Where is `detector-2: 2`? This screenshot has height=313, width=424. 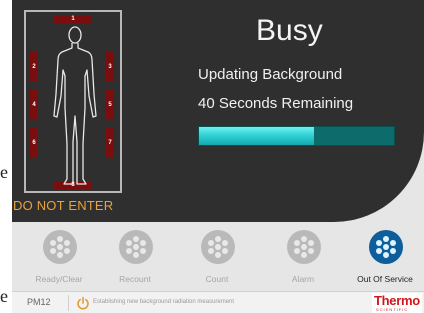
detector-2: 2 is located at coordinates (34, 67).